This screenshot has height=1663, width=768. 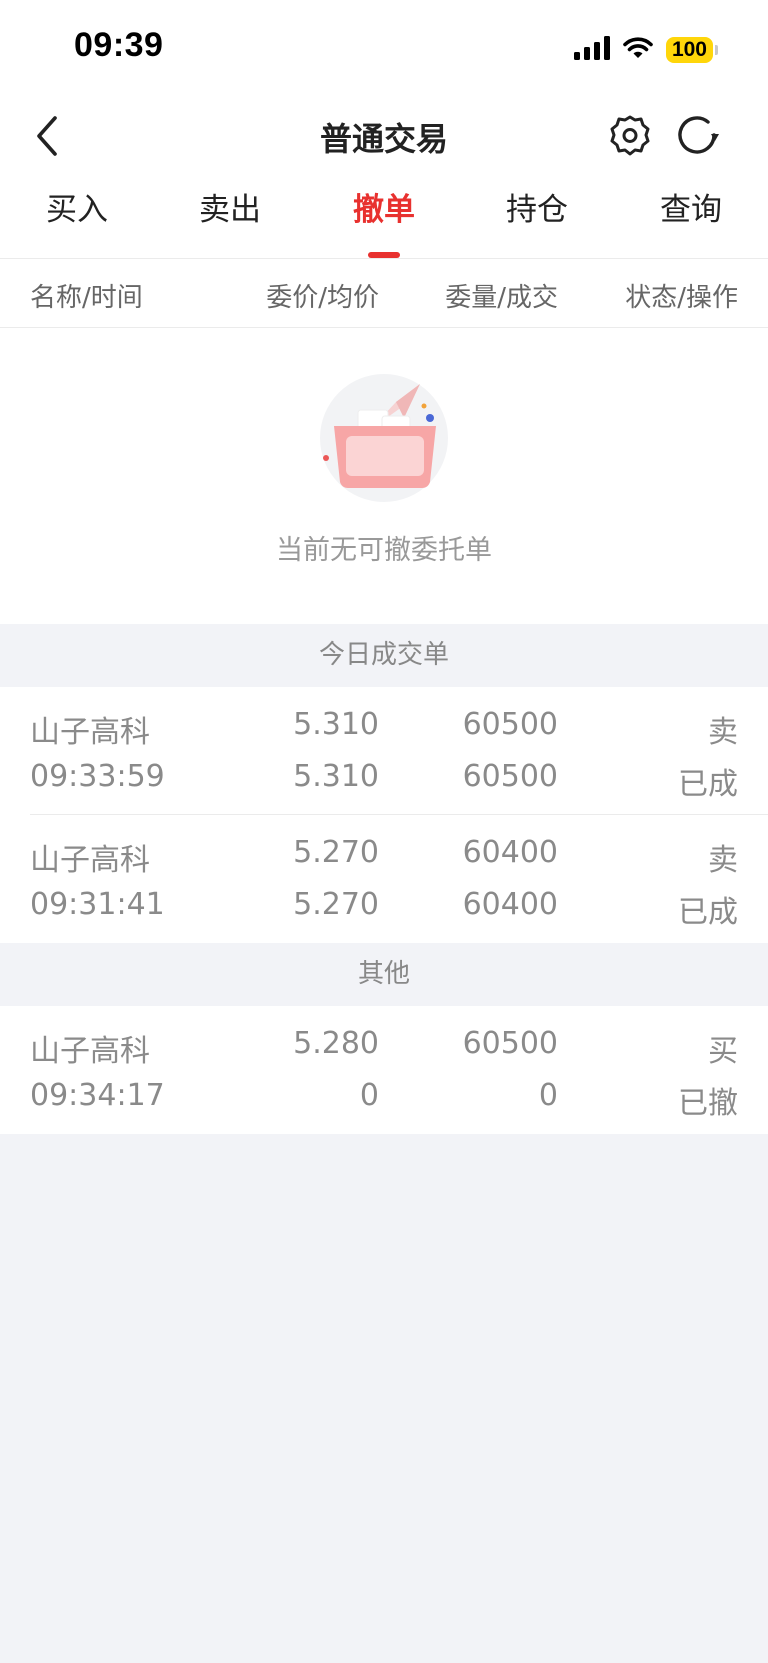 What do you see at coordinates (384, 136) in the screenshot?
I see `nav-bar: 普通交易` at bounding box center [384, 136].